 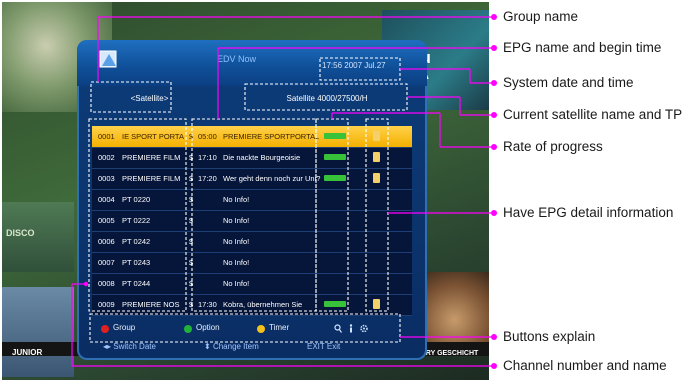 What do you see at coordinates (585, 365) in the screenshot?
I see `callout-label-channel: Channel number and name` at bounding box center [585, 365].